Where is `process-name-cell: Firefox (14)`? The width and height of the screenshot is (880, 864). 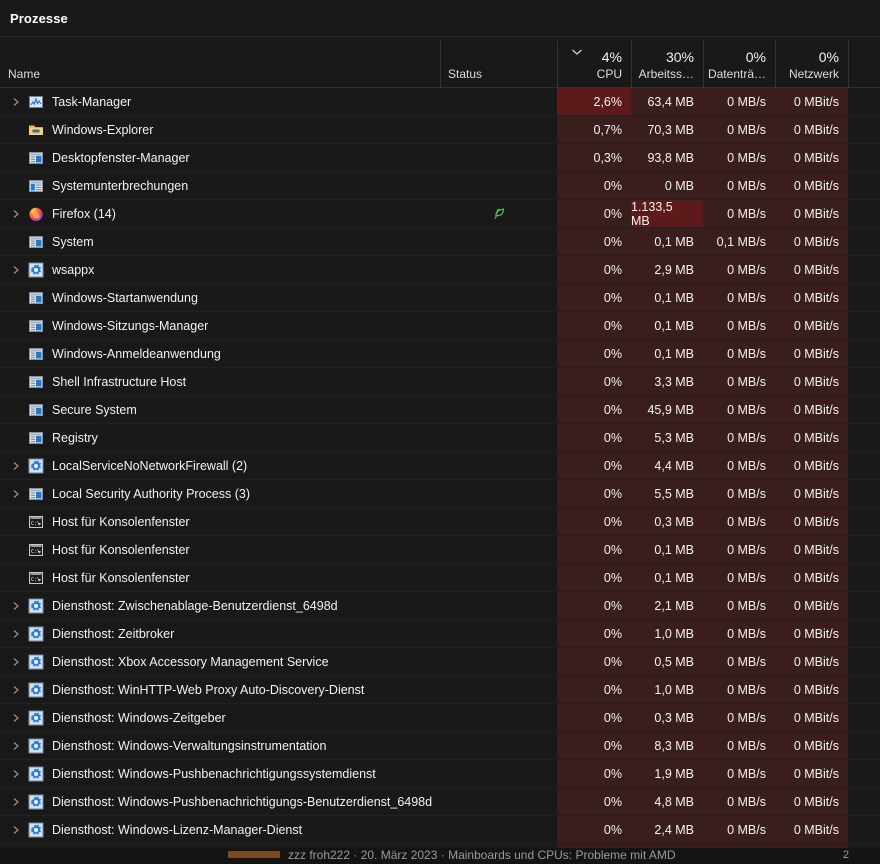 process-name-cell: Firefox (14) is located at coordinates (220, 213).